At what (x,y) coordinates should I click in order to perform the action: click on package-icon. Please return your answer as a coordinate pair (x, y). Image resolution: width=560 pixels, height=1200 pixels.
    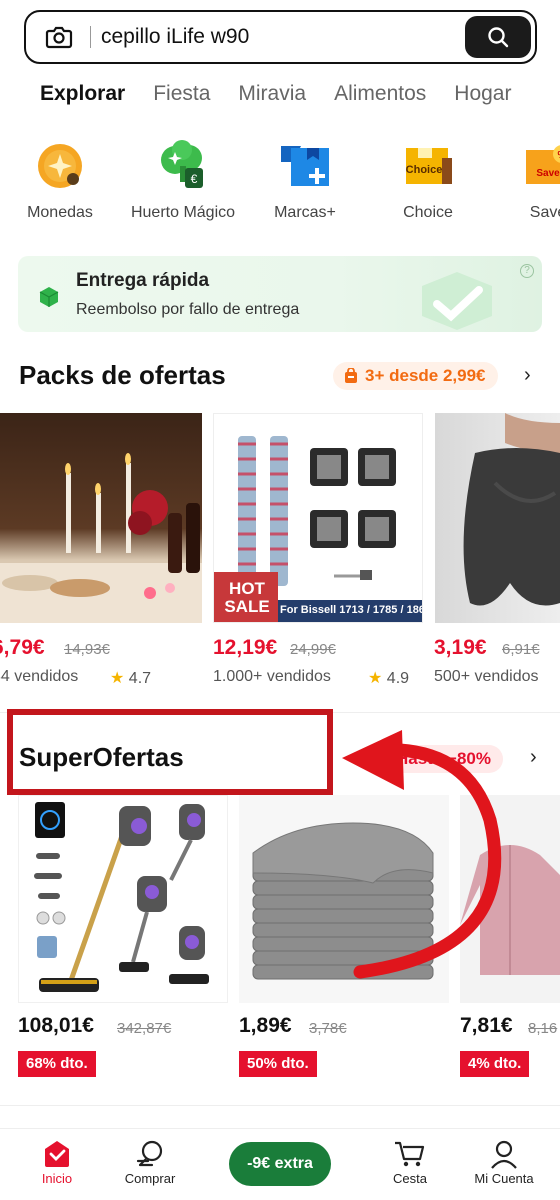
    Looking at the image, I should click on (49, 297).